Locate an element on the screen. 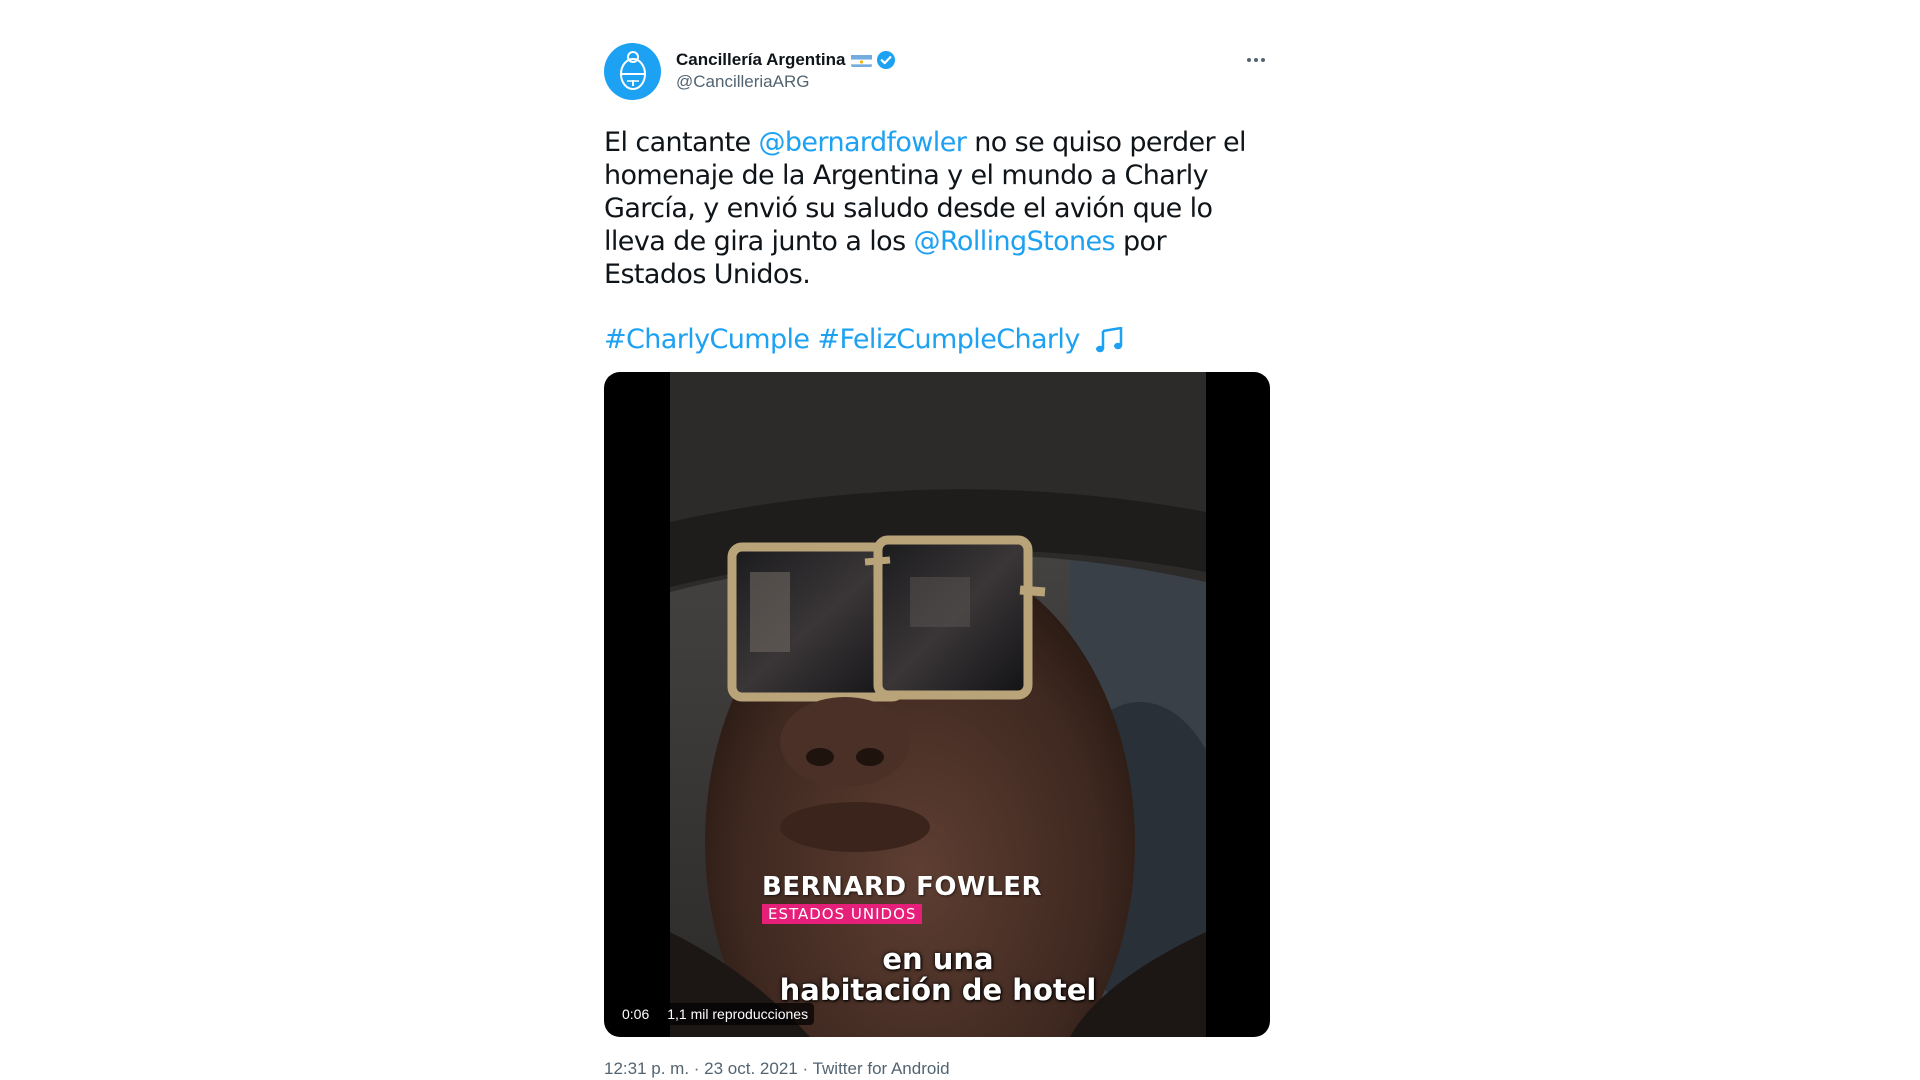 The height and width of the screenshot is (1080, 1920). video-subtitle: en una habitación de hotel is located at coordinates (938, 975).